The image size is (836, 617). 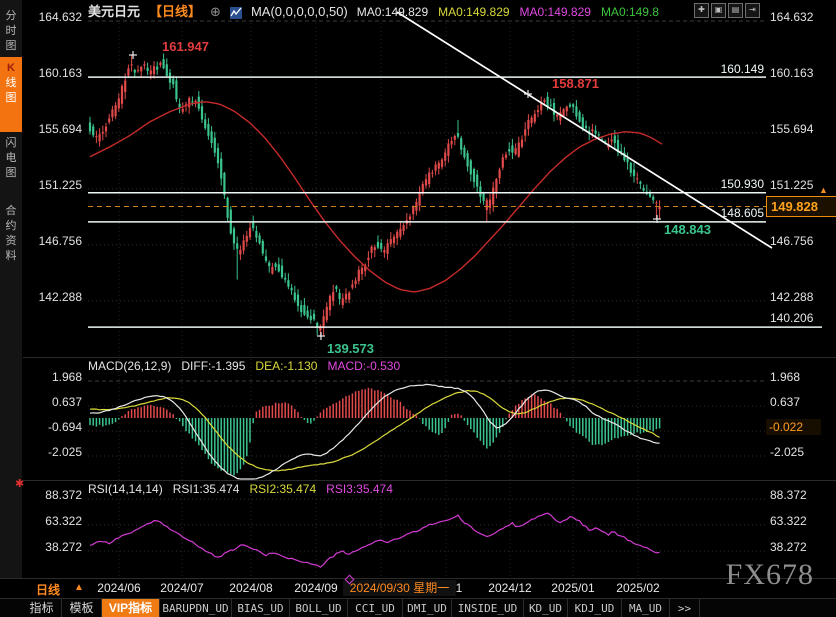 I want to click on ma-formula-label: MA(0,0,0,0,0,50), so click(x=299, y=11).